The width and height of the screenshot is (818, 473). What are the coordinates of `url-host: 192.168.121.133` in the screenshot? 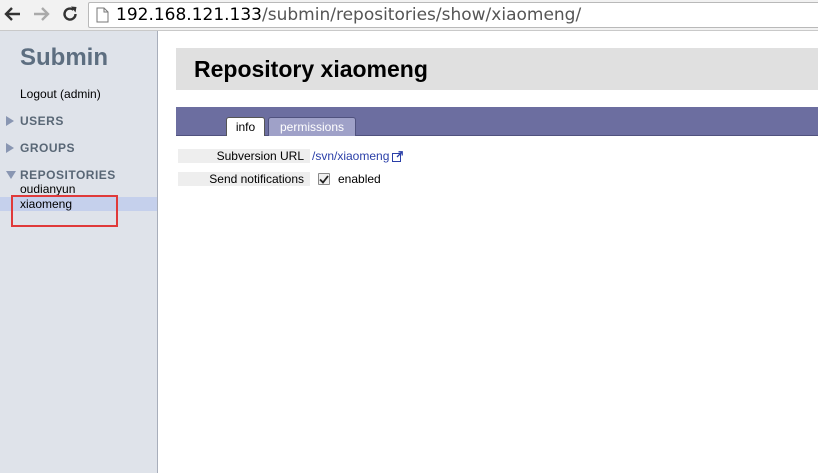 It's located at (189, 15).